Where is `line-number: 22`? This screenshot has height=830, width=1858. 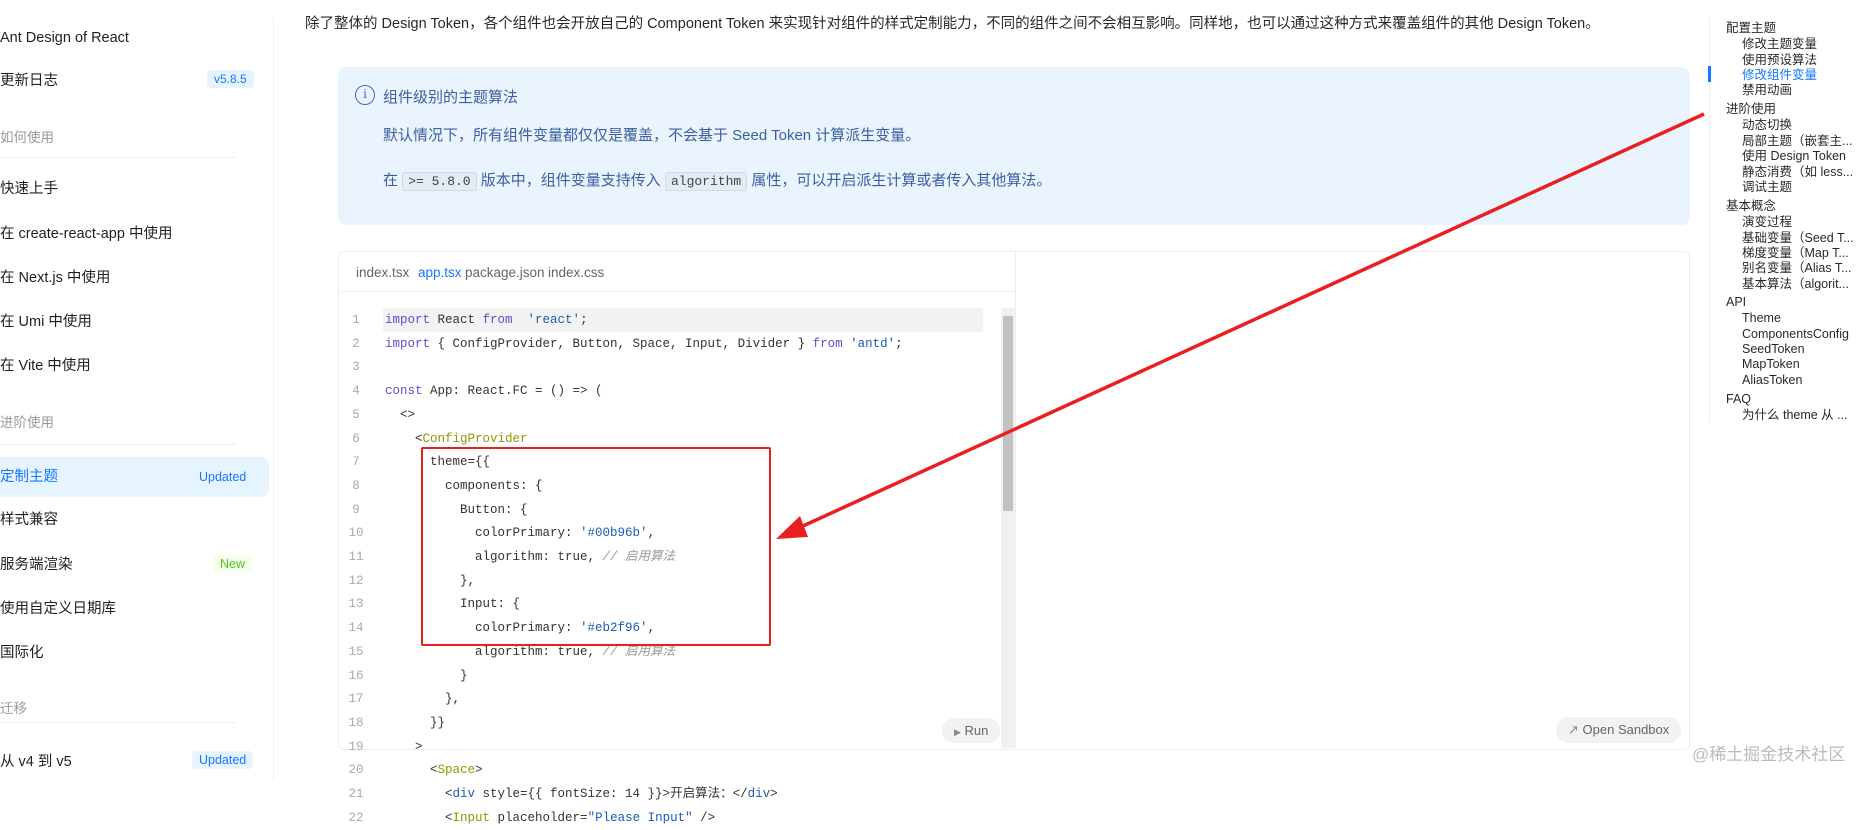 line-number: 22 is located at coordinates (356, 817).